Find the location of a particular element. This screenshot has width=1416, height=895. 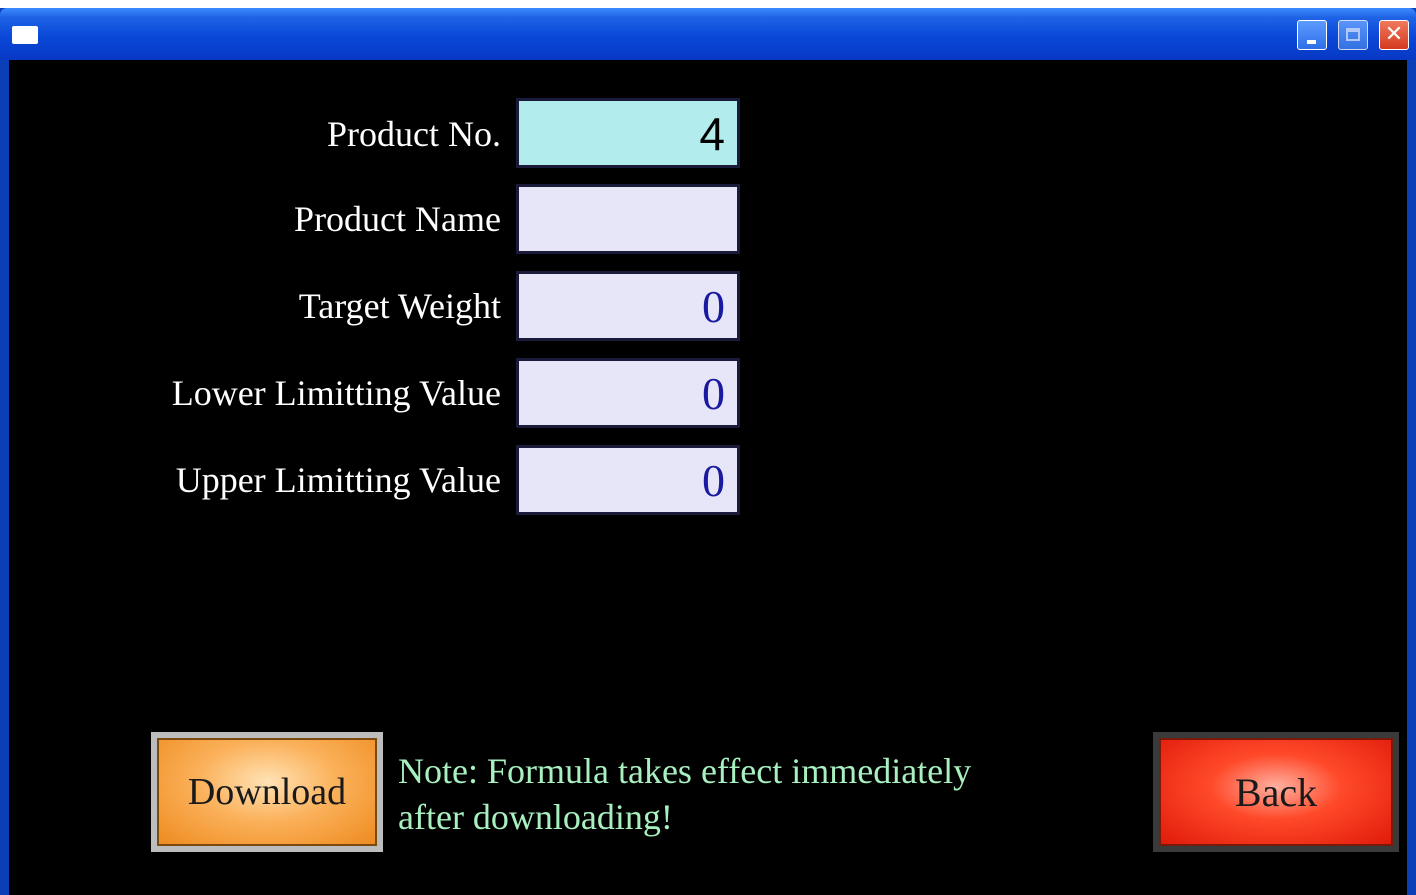

product-name-label: Product Name is located at coordinates (397, 219).